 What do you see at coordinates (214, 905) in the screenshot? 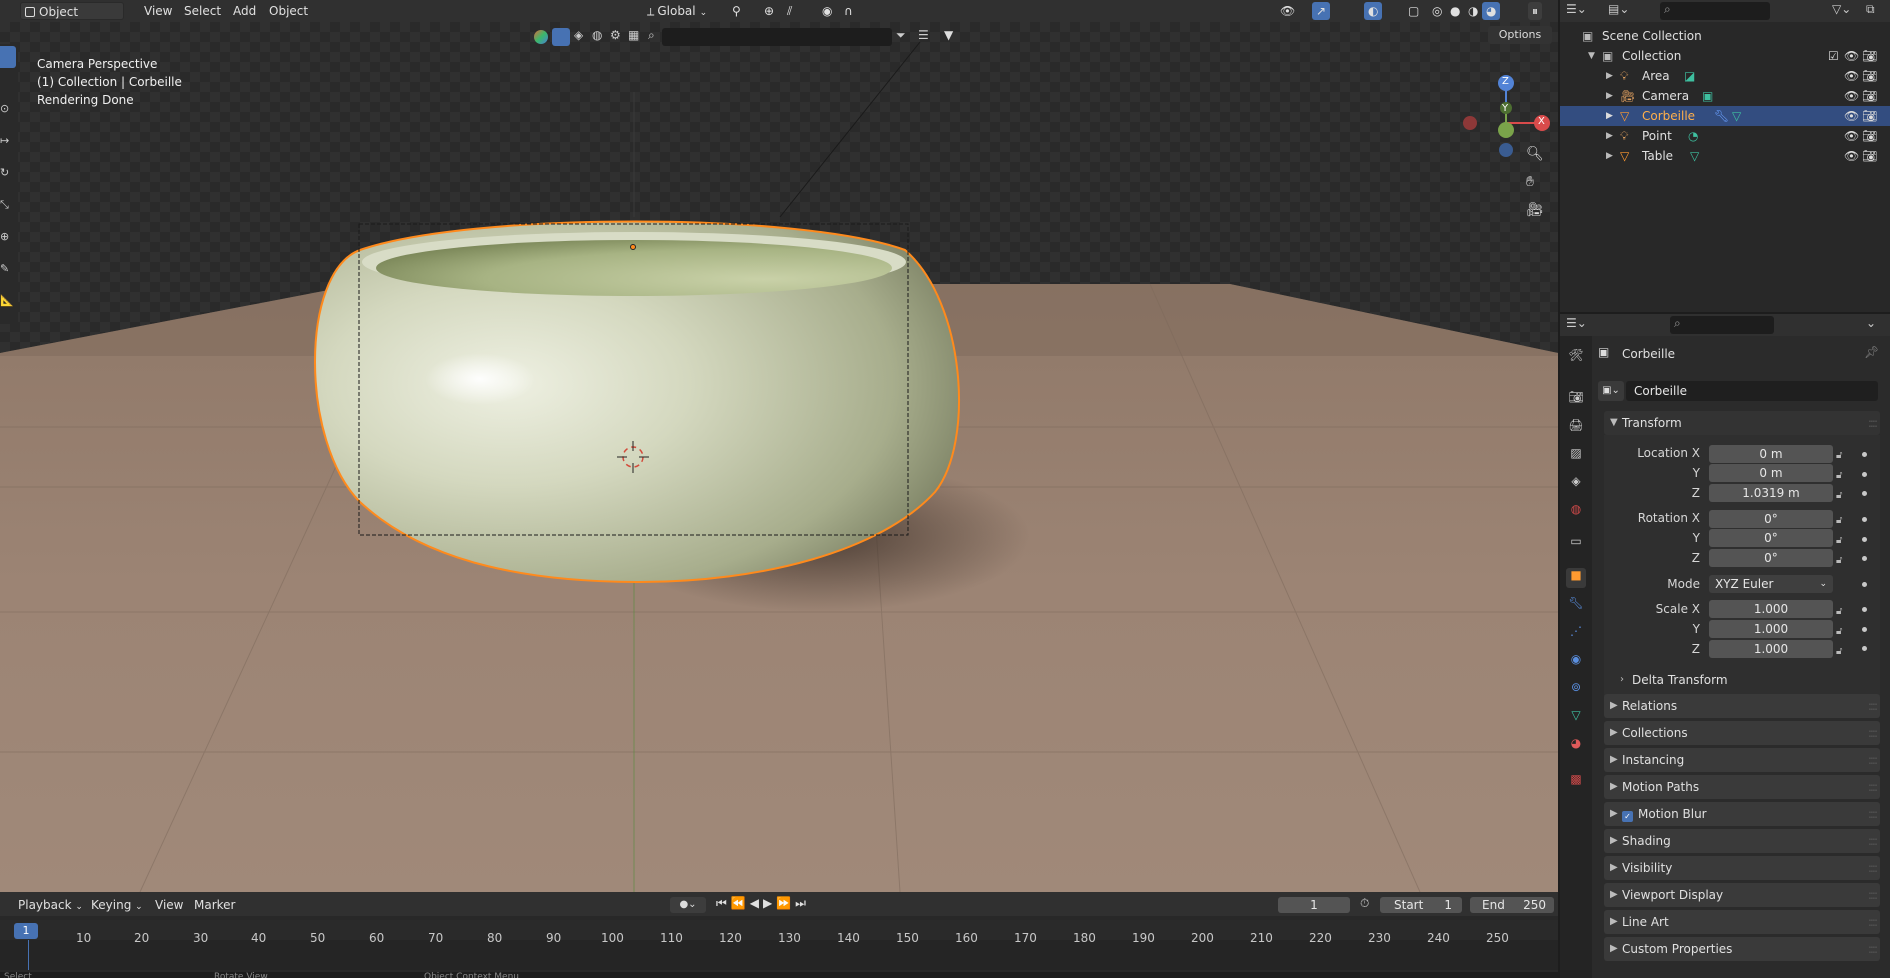
I see `menu-marker: Marker` at bounding box center [214, 905].